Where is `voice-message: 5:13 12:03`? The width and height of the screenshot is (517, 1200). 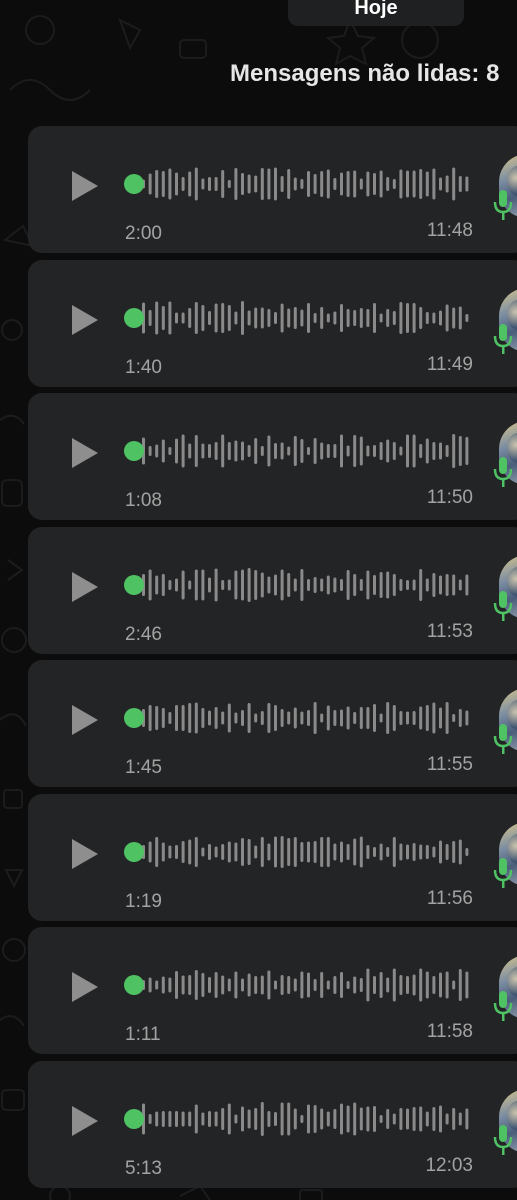 voice-message: 5:13 12:03 is located at coordinates (272, 1124).